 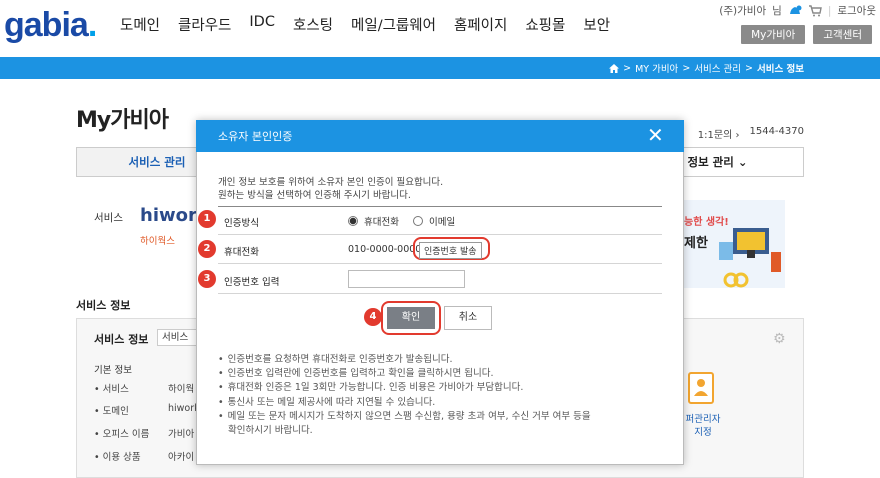 I want to click on info-label: • 도메인, so click(x=111, y=411).